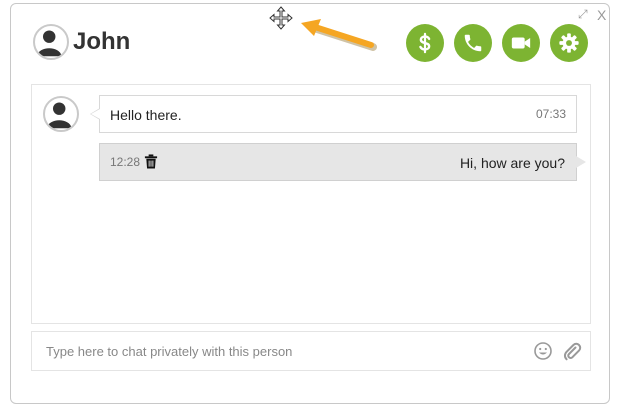  I want to click on message-time: 12:28, so click(125, 162).